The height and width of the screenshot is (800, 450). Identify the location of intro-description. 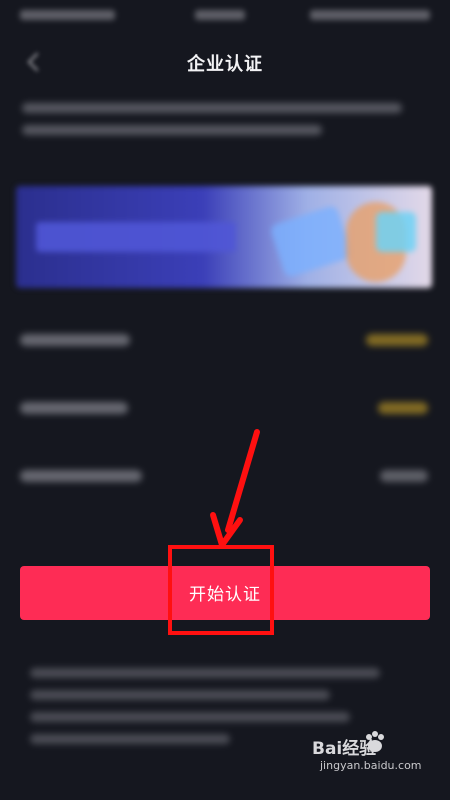
(222, 125).